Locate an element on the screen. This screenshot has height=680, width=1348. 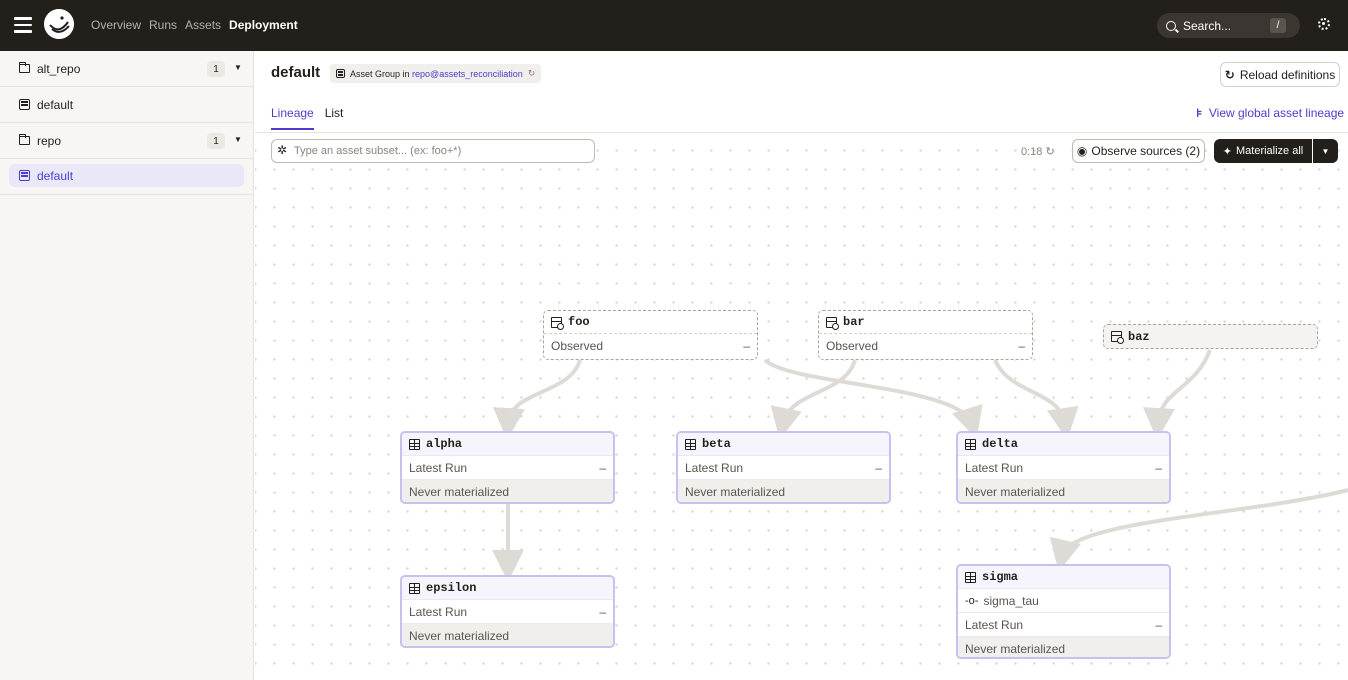
node-name: foo is located at coordinates (579, 322).